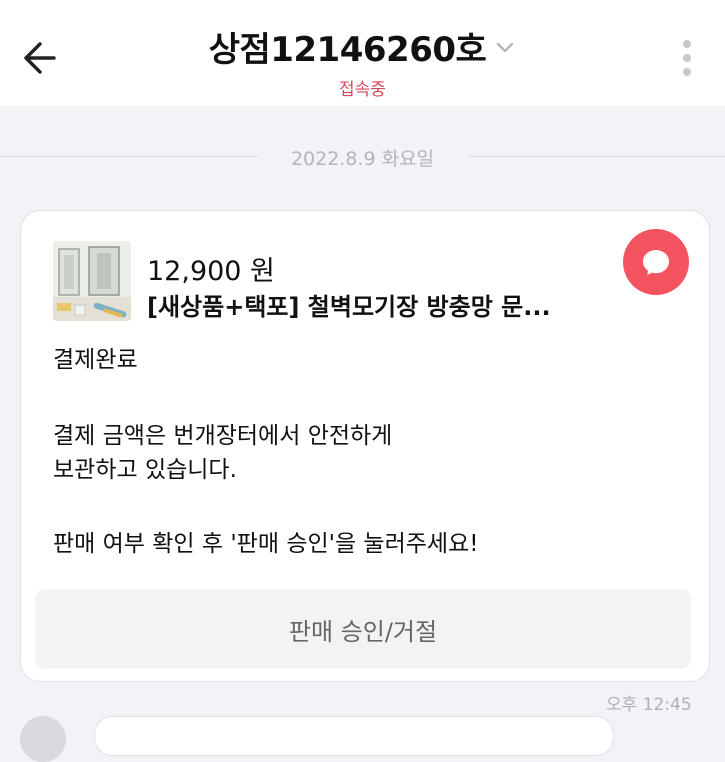 The width and height of the screenshot is (725, 762). What do you see at coordinates (656, 262) in the screenshot?
I see `chat-bubble-icon` at bounding box center [656, 262].